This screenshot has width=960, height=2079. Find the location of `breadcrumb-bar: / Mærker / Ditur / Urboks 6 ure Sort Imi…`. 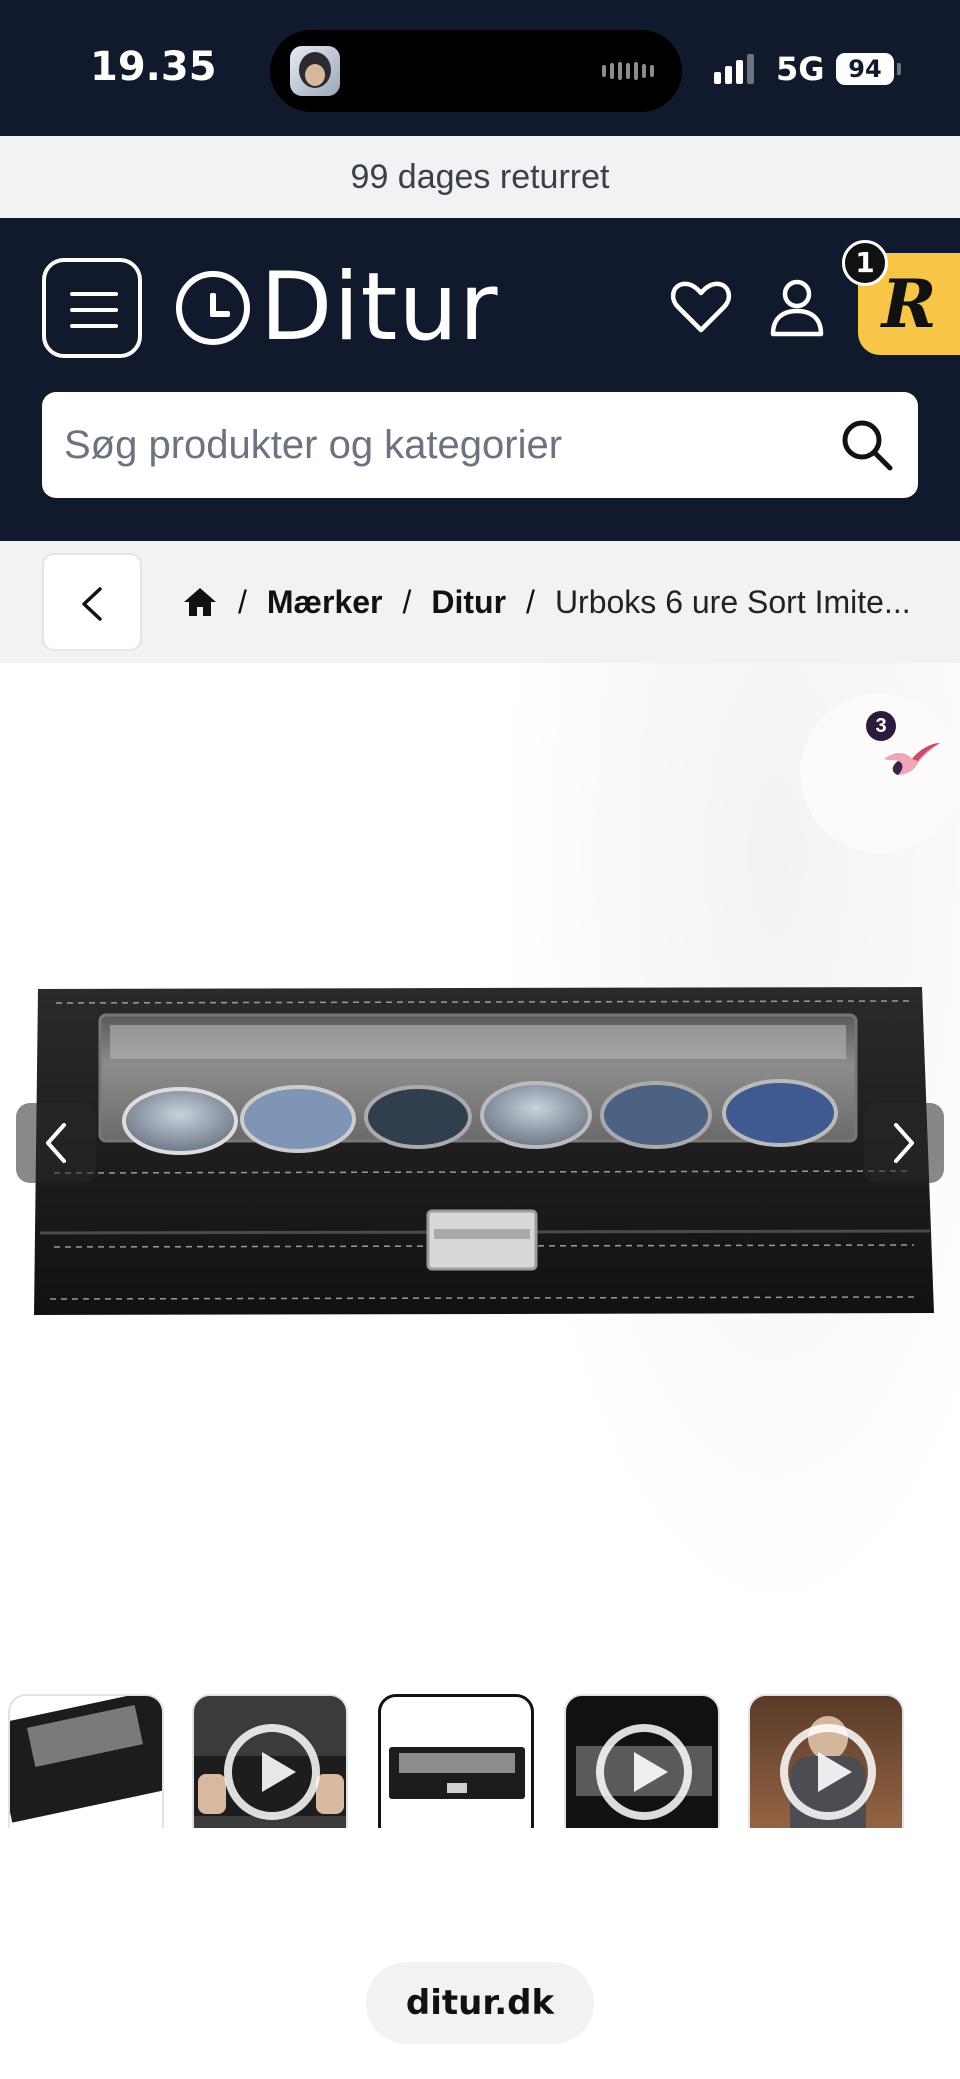

breadcrumb-bar: / Mærker / Ditur / Urboks 6 ure Sort Imi… is located at coordinates (480, 602).